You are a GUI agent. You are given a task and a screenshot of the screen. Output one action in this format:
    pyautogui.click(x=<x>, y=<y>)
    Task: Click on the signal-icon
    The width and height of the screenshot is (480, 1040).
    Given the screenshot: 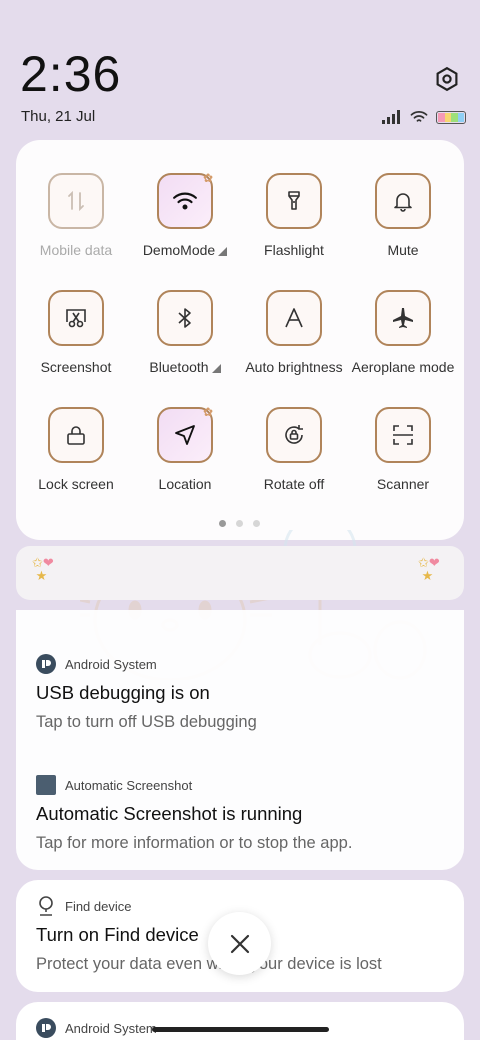 What is the action you would take?
    pyautogui.click(x=391, y=117)
    